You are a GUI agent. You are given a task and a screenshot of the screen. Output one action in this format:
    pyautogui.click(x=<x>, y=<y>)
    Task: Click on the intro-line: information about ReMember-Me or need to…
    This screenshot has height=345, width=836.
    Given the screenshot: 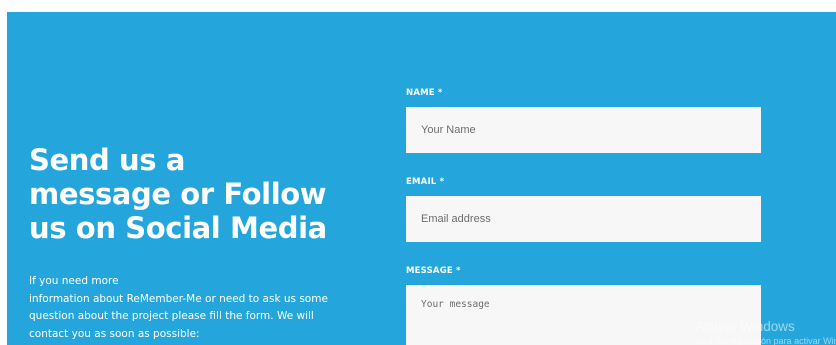 What is the action you would take?
    pyautogui.click(x=178, y=298)
    